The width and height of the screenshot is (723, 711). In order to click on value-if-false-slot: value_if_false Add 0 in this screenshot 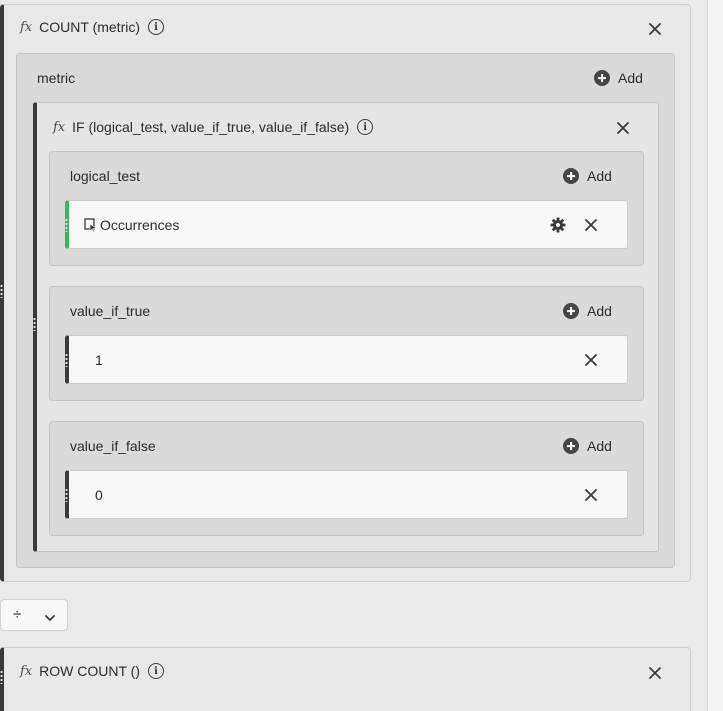, I will do `click(346, 478)`.